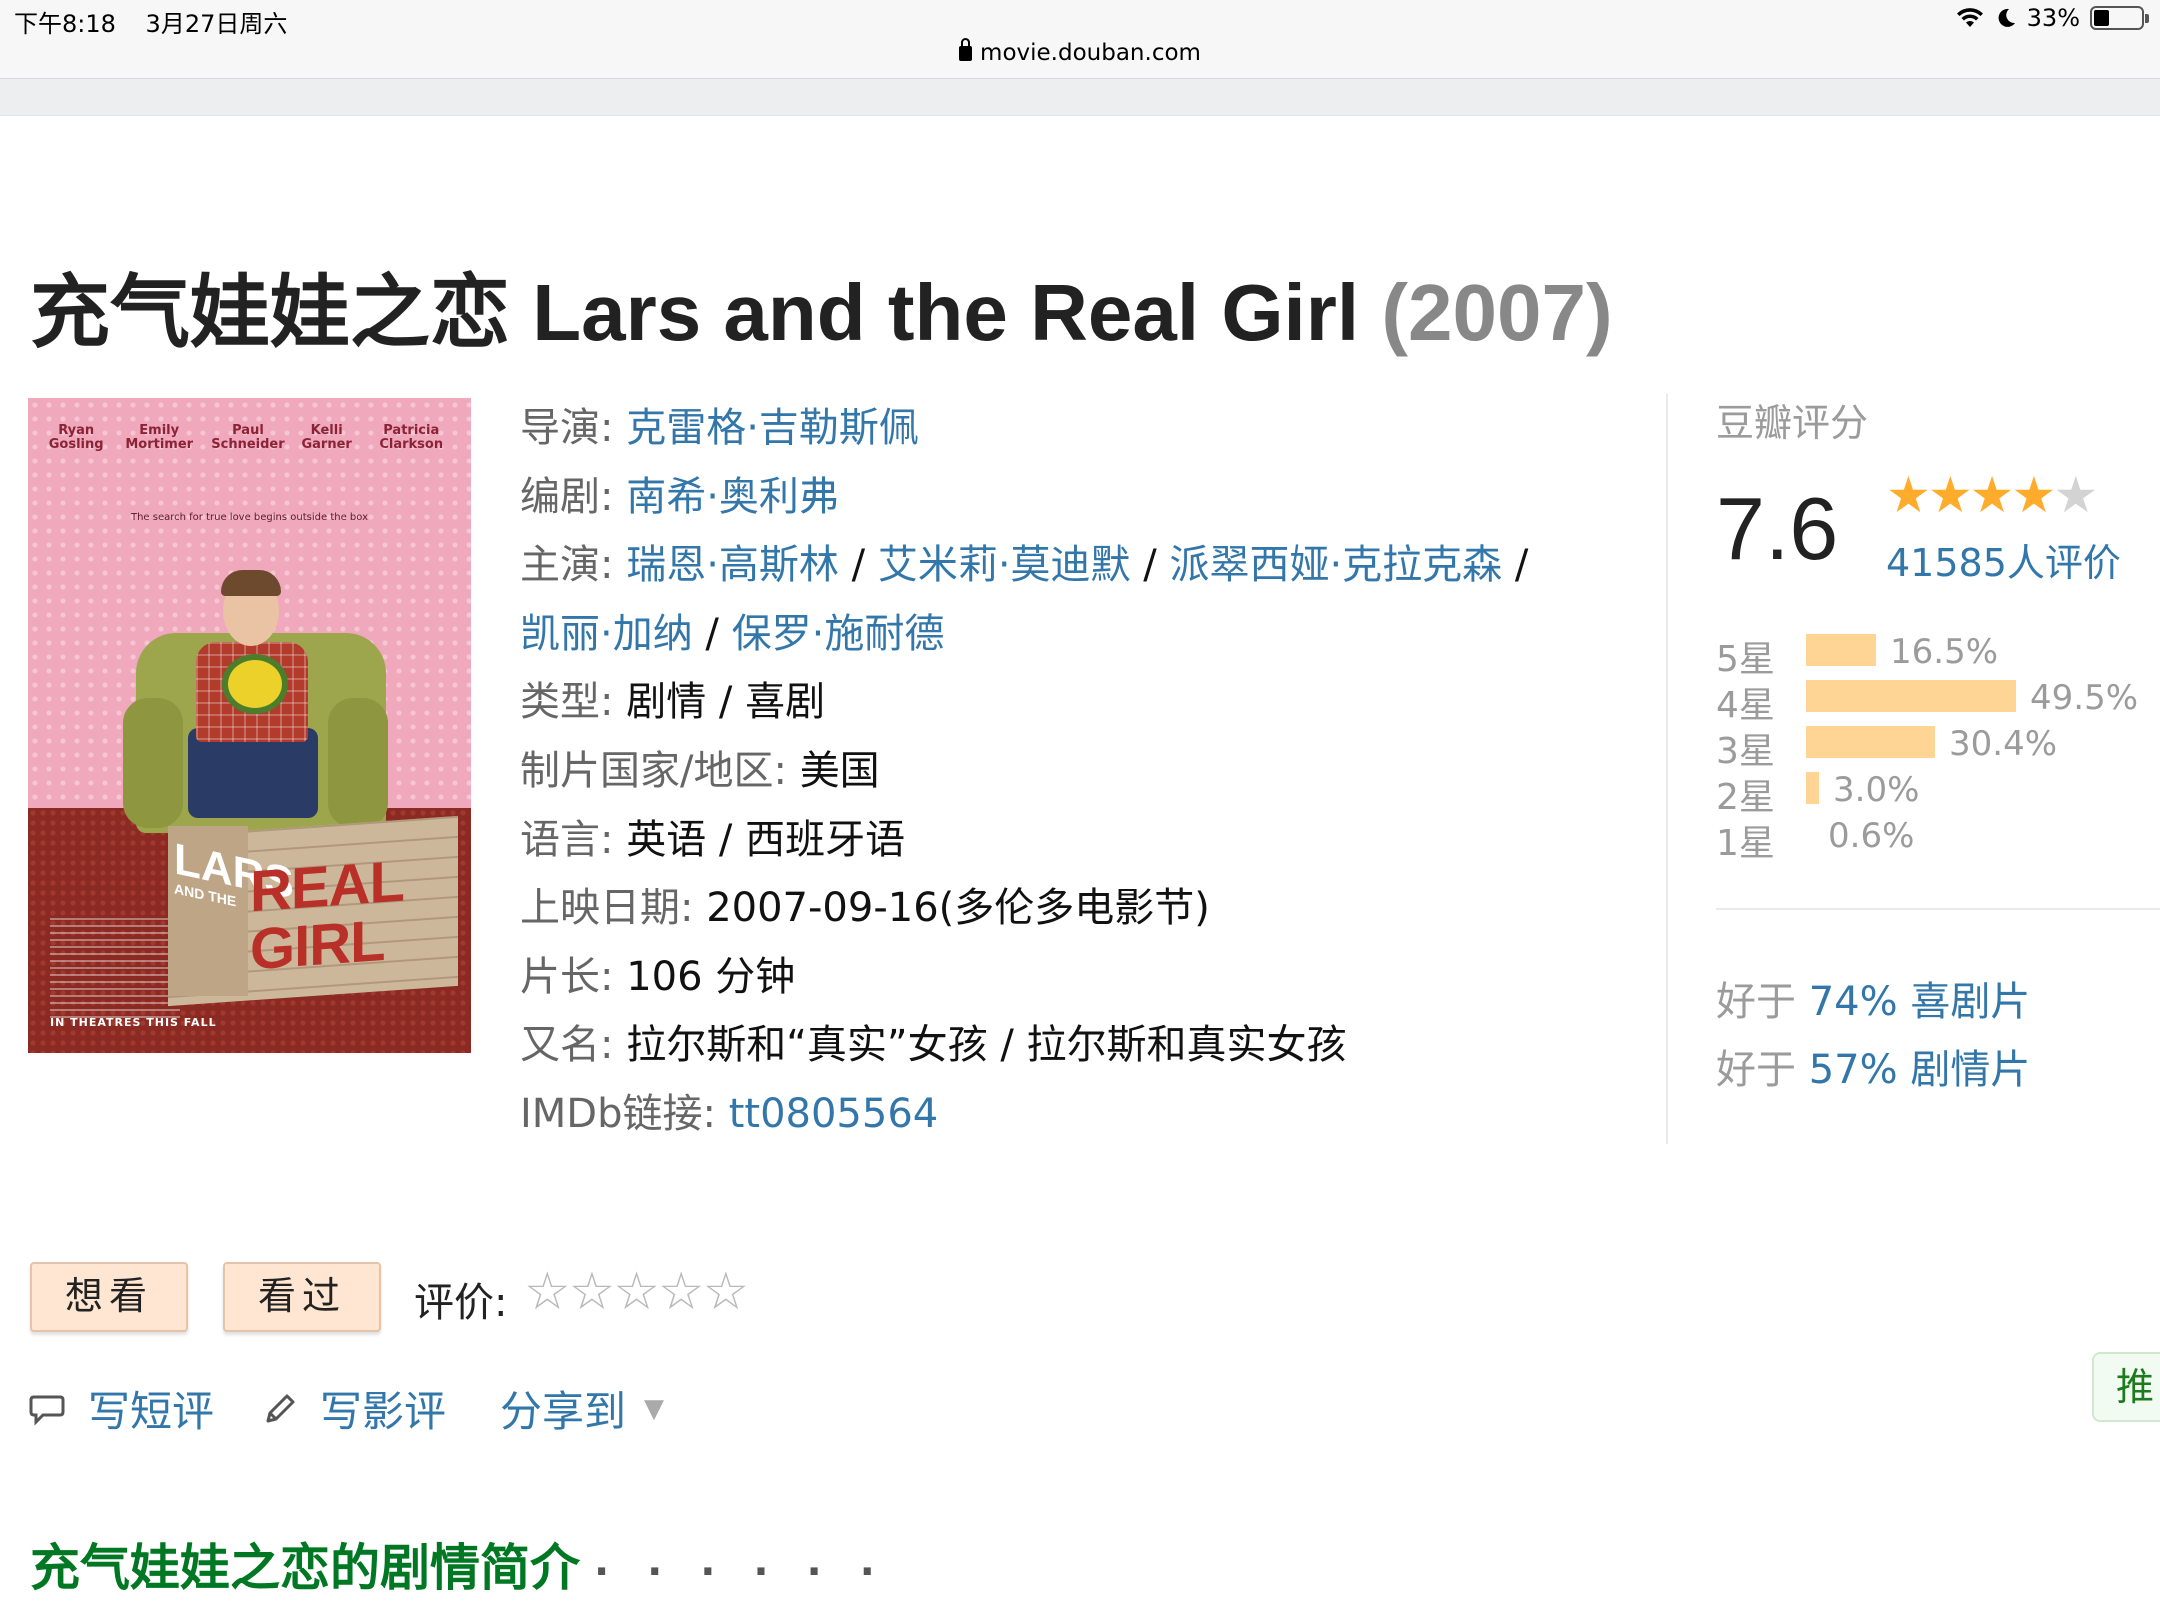 The image size is (2160, 1620). Describe the element at coordinates (151, 1411) in the screenshot. I see `write-short-comment-label: 写短评` at that location.